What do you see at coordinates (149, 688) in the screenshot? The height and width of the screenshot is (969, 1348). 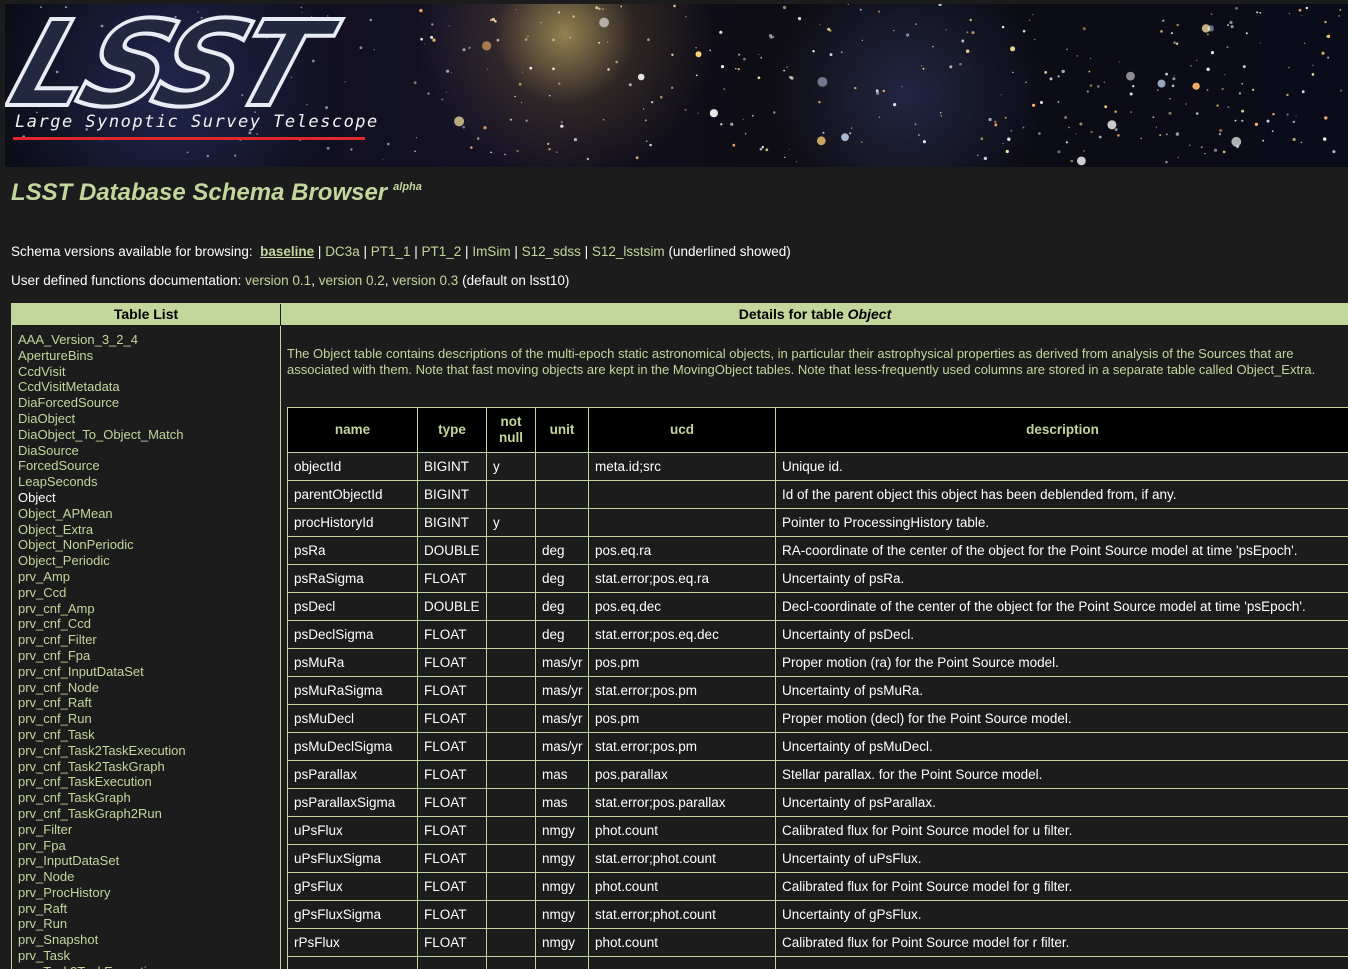 I see `table-list-item: prv_cnf_Node` at bounding box center [149, 688].